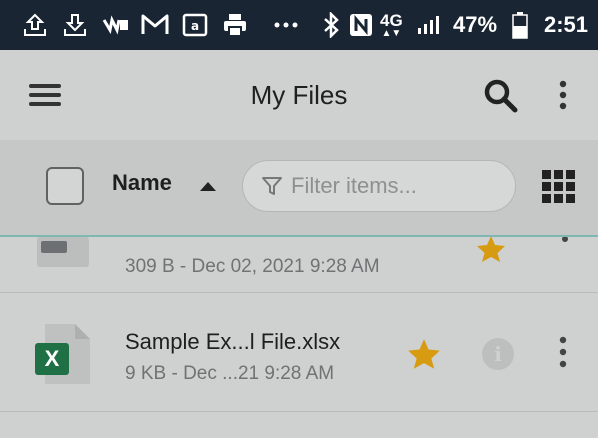 Image resolution: width=598 pixels, height=438 pixels. Describe the element at coordinates (498, 354) in the screenshot. I see `info-icon: i` at that location.